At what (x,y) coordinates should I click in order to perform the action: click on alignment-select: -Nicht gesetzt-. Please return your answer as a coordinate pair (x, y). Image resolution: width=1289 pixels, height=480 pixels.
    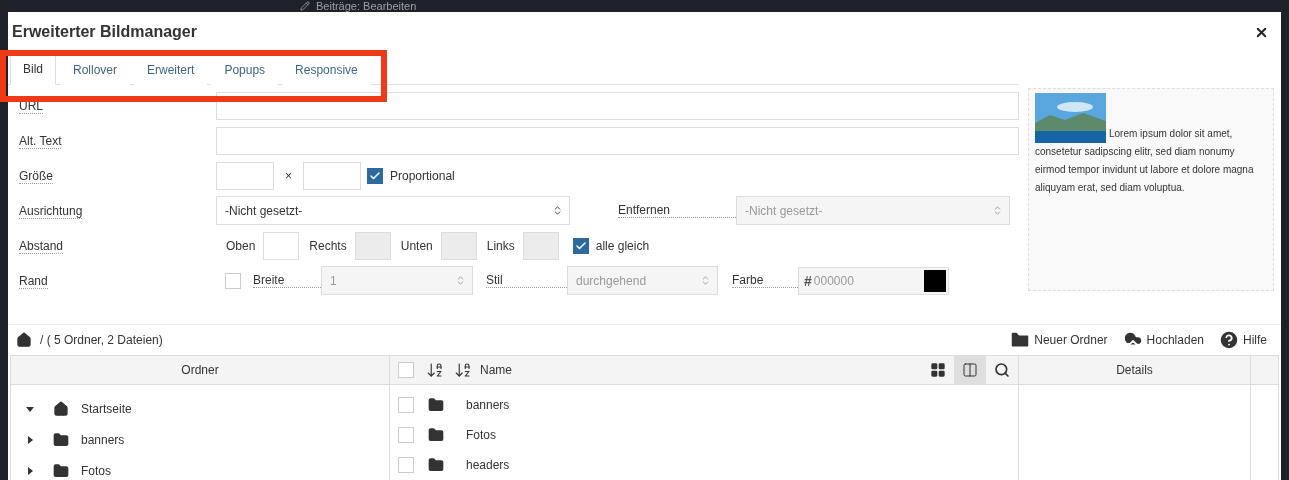
    Looking at the image, I should click on (393, 210).